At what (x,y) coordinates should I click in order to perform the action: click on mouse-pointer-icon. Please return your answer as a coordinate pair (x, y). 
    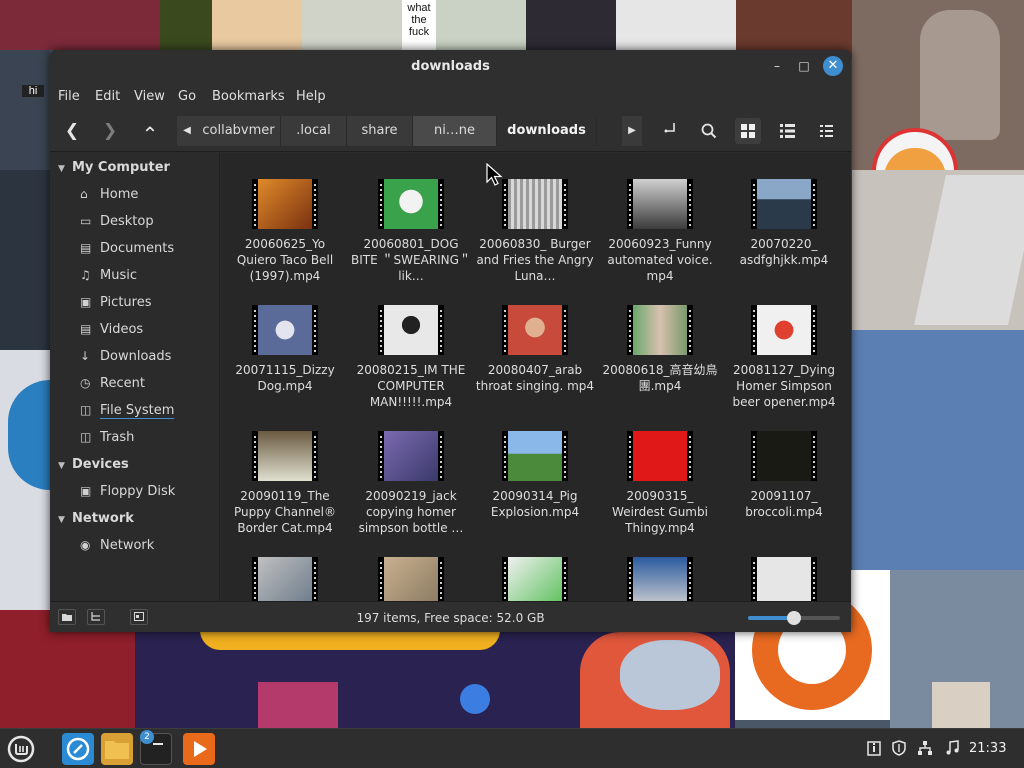
    Looking at the image, I should click on (494, 174).